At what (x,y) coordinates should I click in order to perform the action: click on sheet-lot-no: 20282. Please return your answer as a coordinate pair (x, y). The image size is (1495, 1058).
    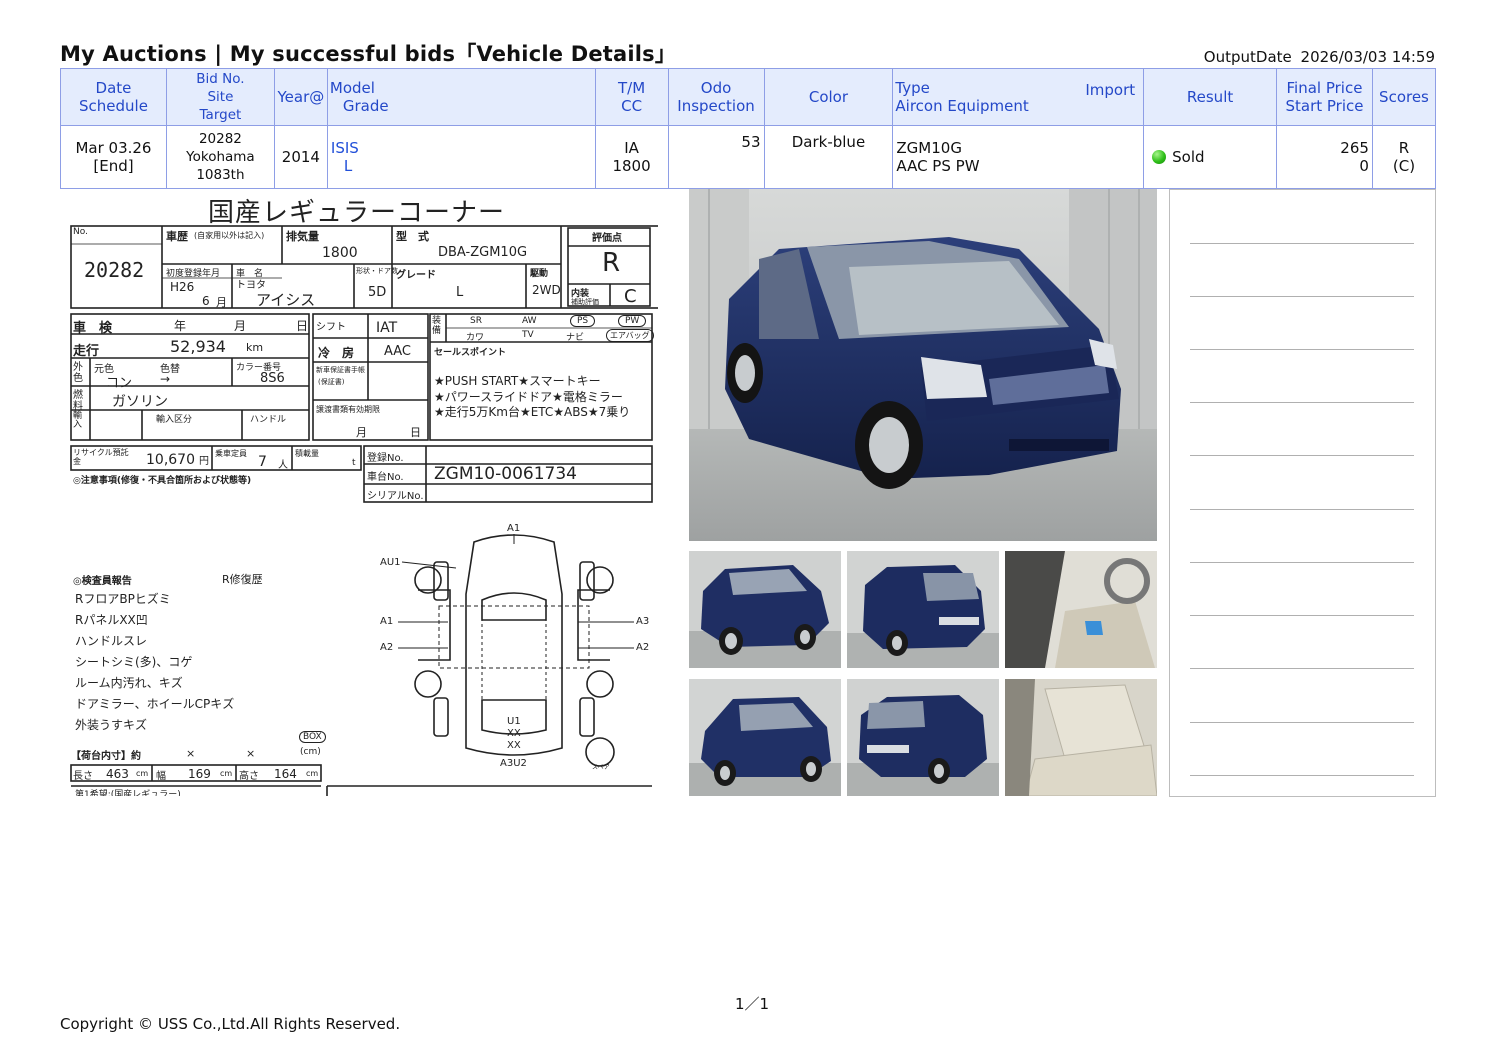
    Looking at the image, I should click on (114, 270).